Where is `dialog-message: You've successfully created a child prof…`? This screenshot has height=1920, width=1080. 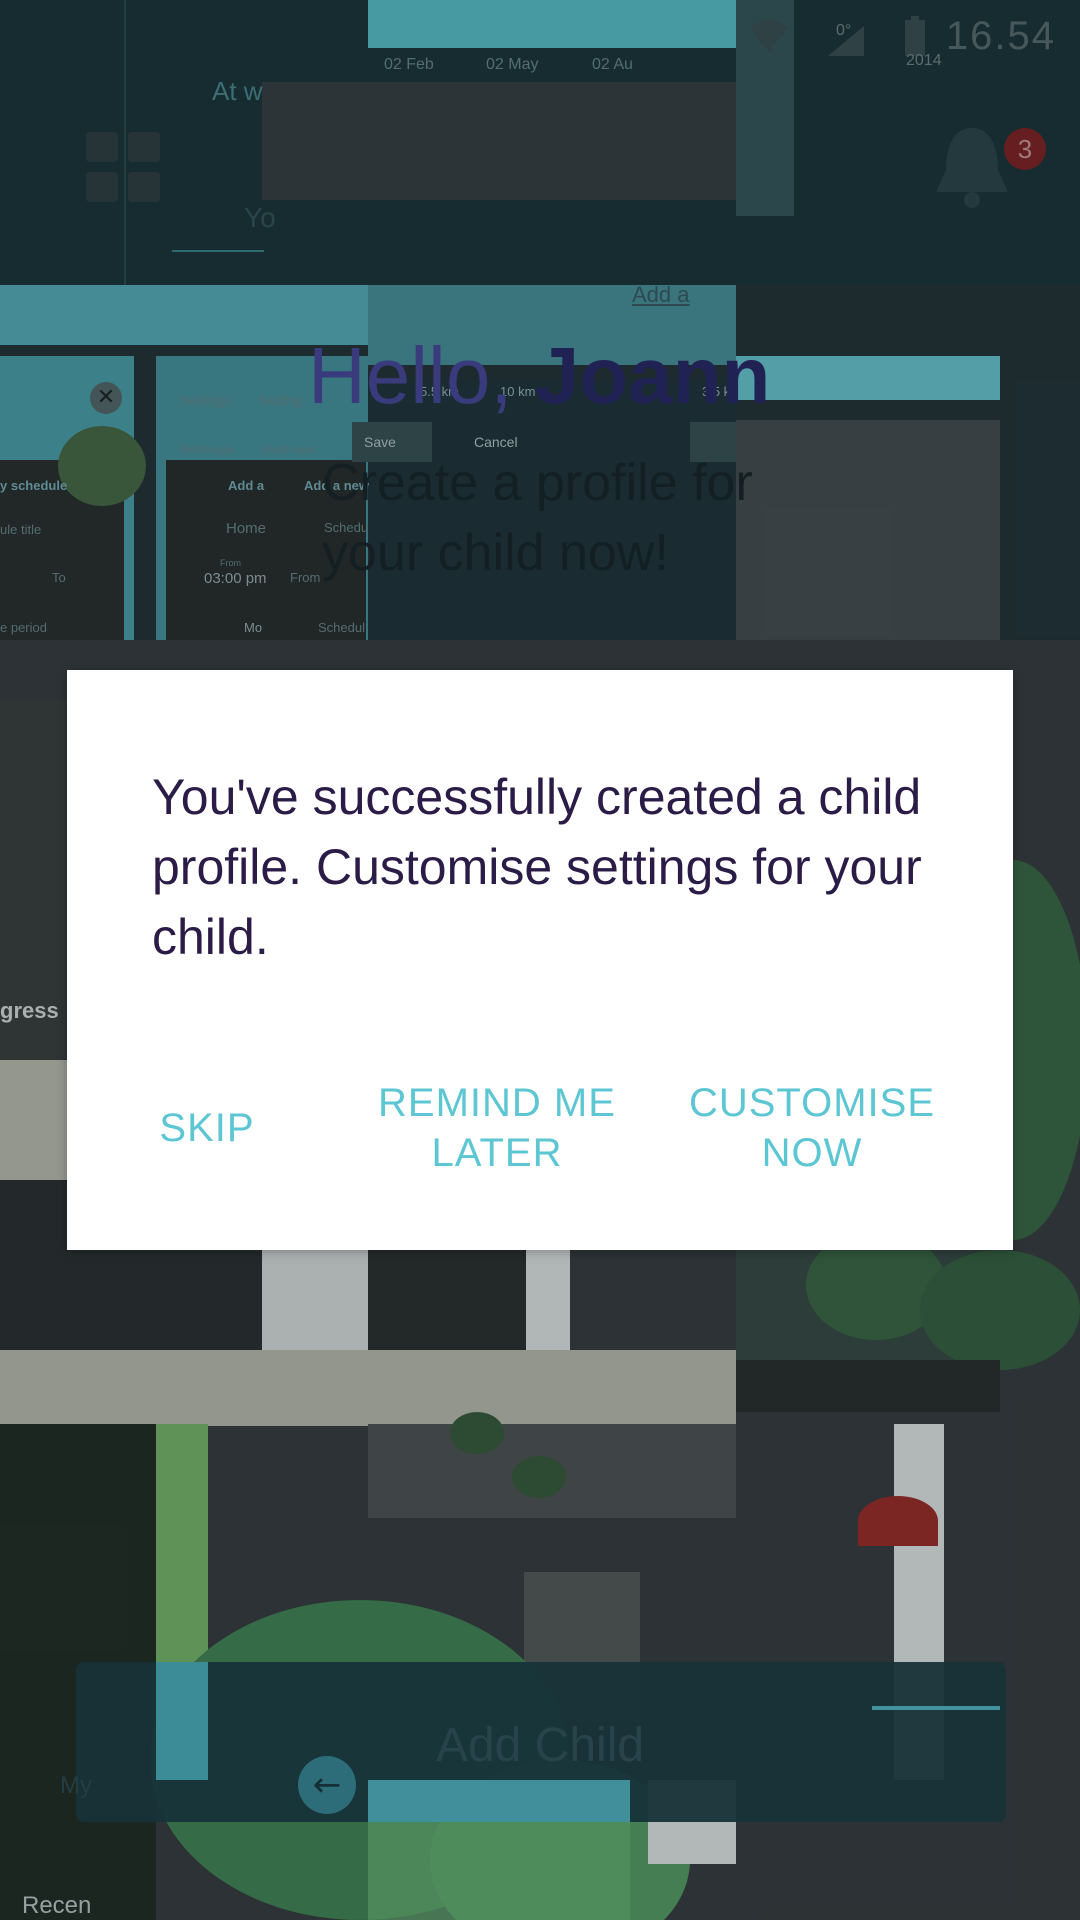 dialog-message: You've successfully created a child prof… is located at coordinates (537, 867).